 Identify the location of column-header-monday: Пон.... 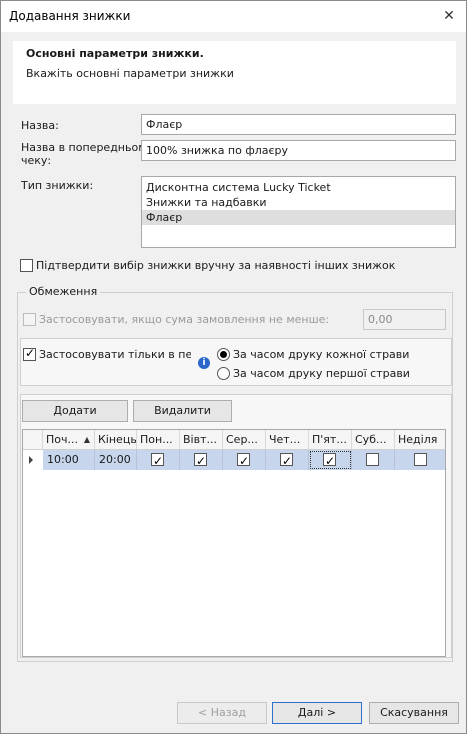
(158, 440).